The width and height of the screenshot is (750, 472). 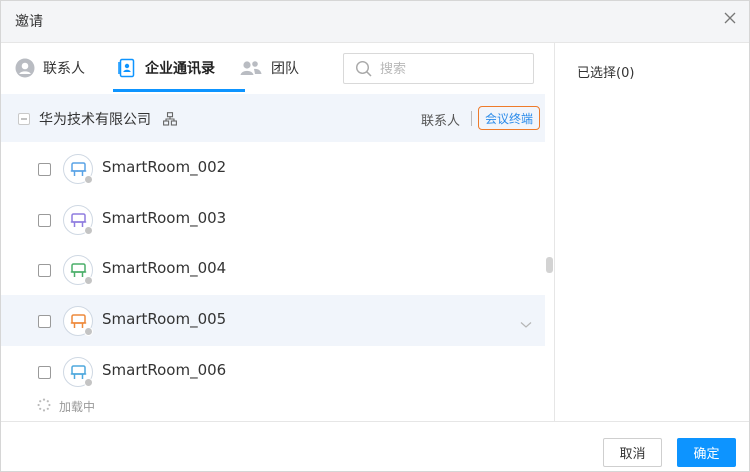 What do you see at coordinates (44, 406) in the screenshot?
I see `loading-spinner-icon` at bounding box center [44, 406].